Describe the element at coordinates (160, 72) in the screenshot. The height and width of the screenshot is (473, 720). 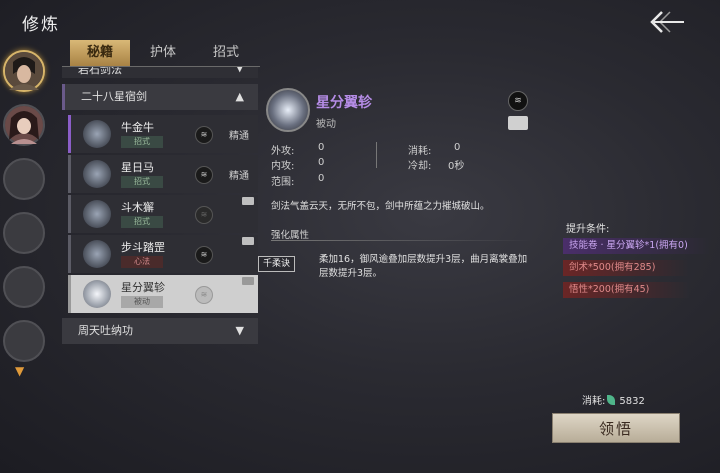
I see `group-header-partial: 岩石剑法 ▼` at that location.